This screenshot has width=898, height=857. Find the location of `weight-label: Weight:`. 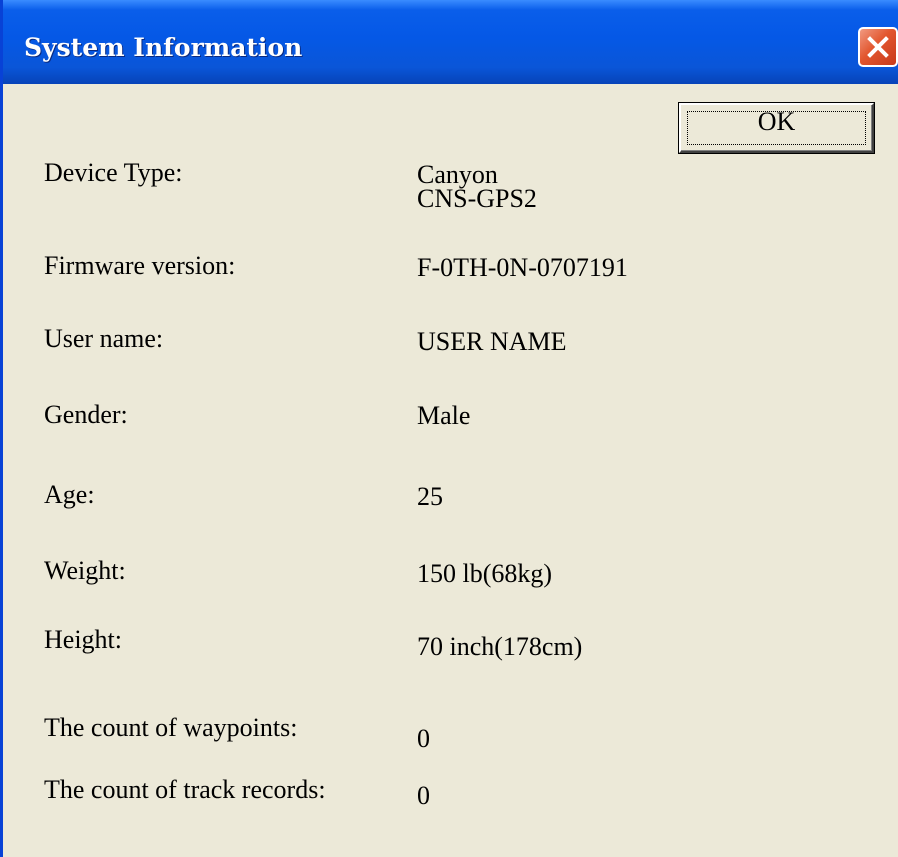

weight-label: Weight: is located at coordinates (85, 570).